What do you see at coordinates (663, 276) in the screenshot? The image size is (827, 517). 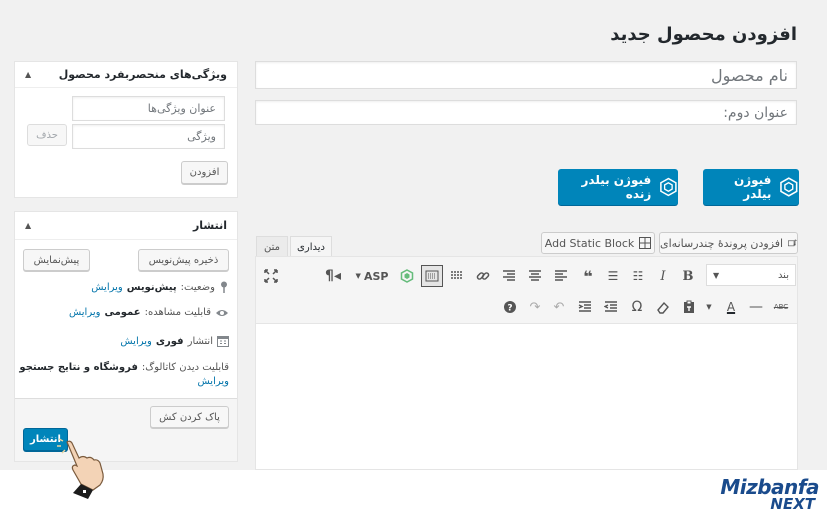 I see `italic-icon: I` at bounding box center [663, 276].